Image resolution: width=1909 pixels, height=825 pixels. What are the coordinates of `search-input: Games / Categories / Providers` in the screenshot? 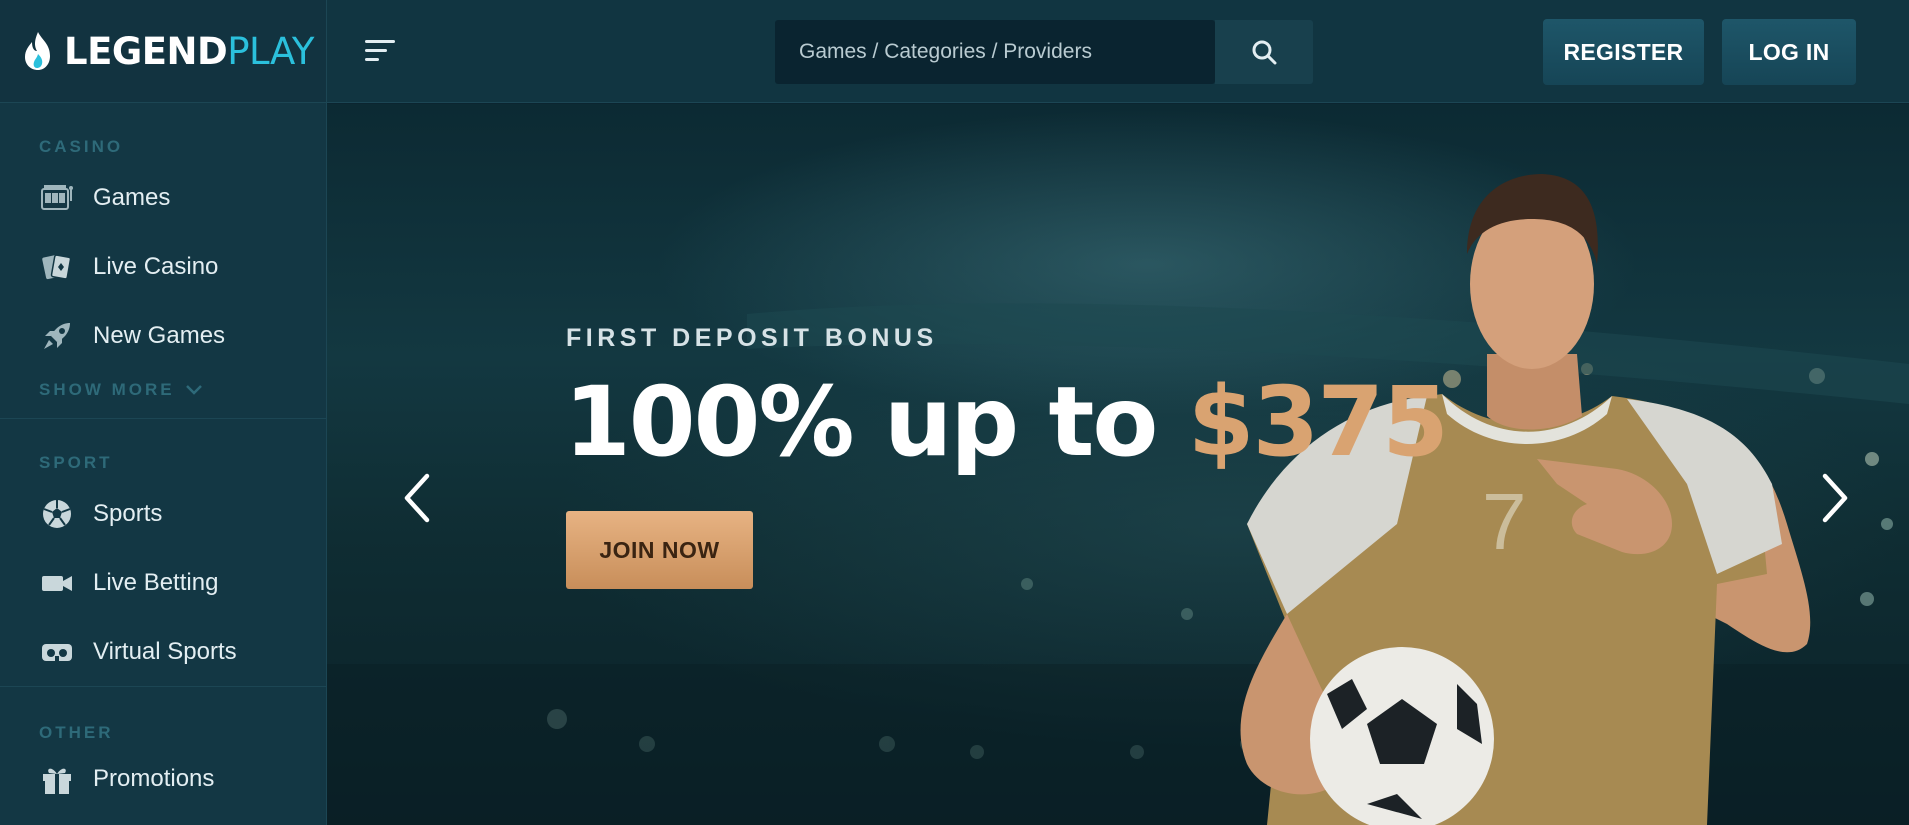 It's located at (995, 52).